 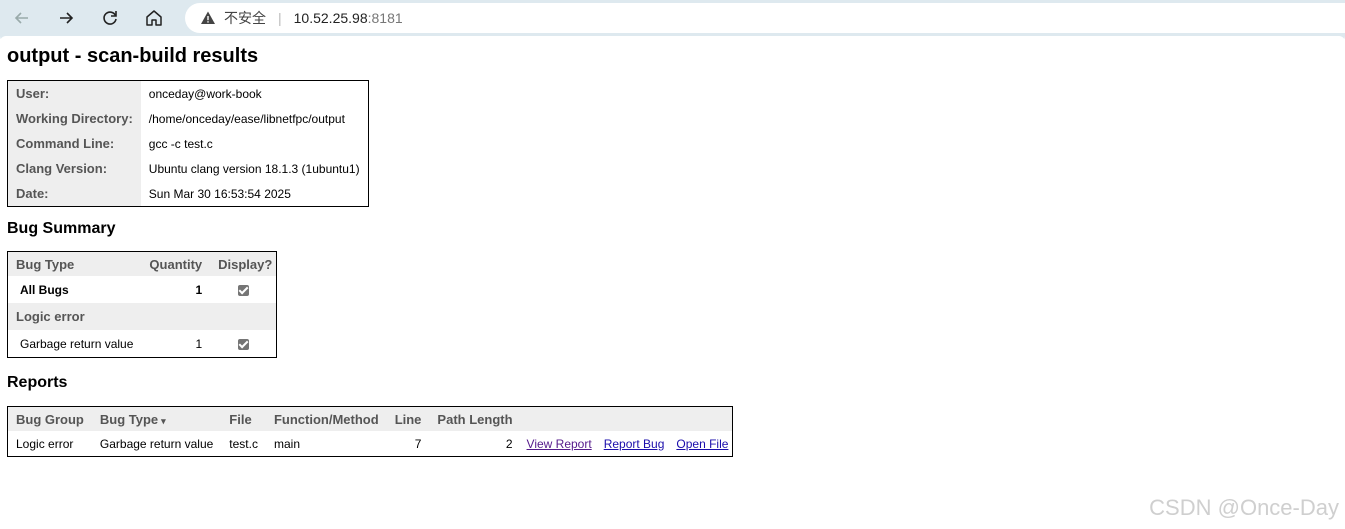 I want to click on section-row: Logic error, so click(x=142, y=316).